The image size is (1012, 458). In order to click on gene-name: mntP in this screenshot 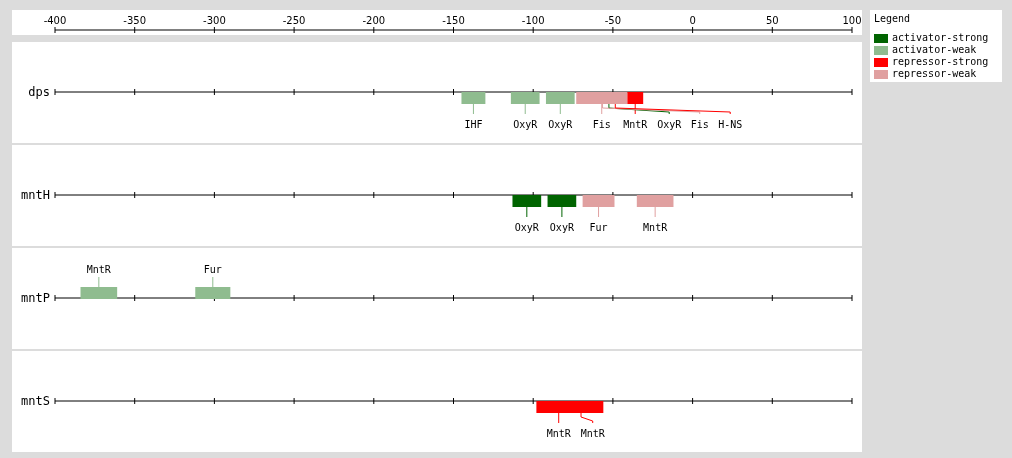, I will do `click(35, 298)`.